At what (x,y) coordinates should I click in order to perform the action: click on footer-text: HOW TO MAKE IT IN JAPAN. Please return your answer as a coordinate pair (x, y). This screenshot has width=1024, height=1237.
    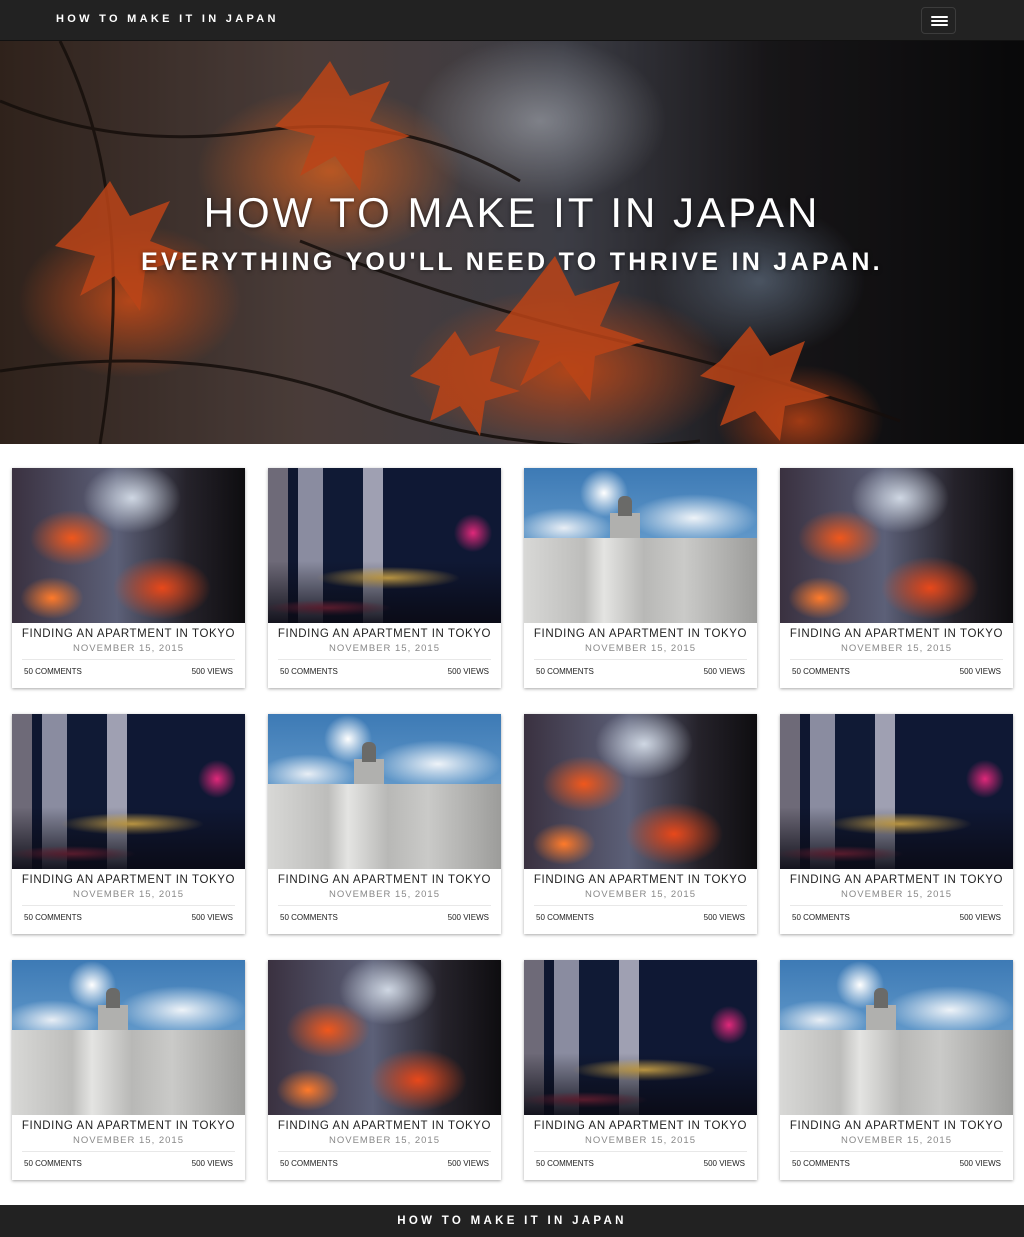
    Looking at the image, I should click on (512, 1221).